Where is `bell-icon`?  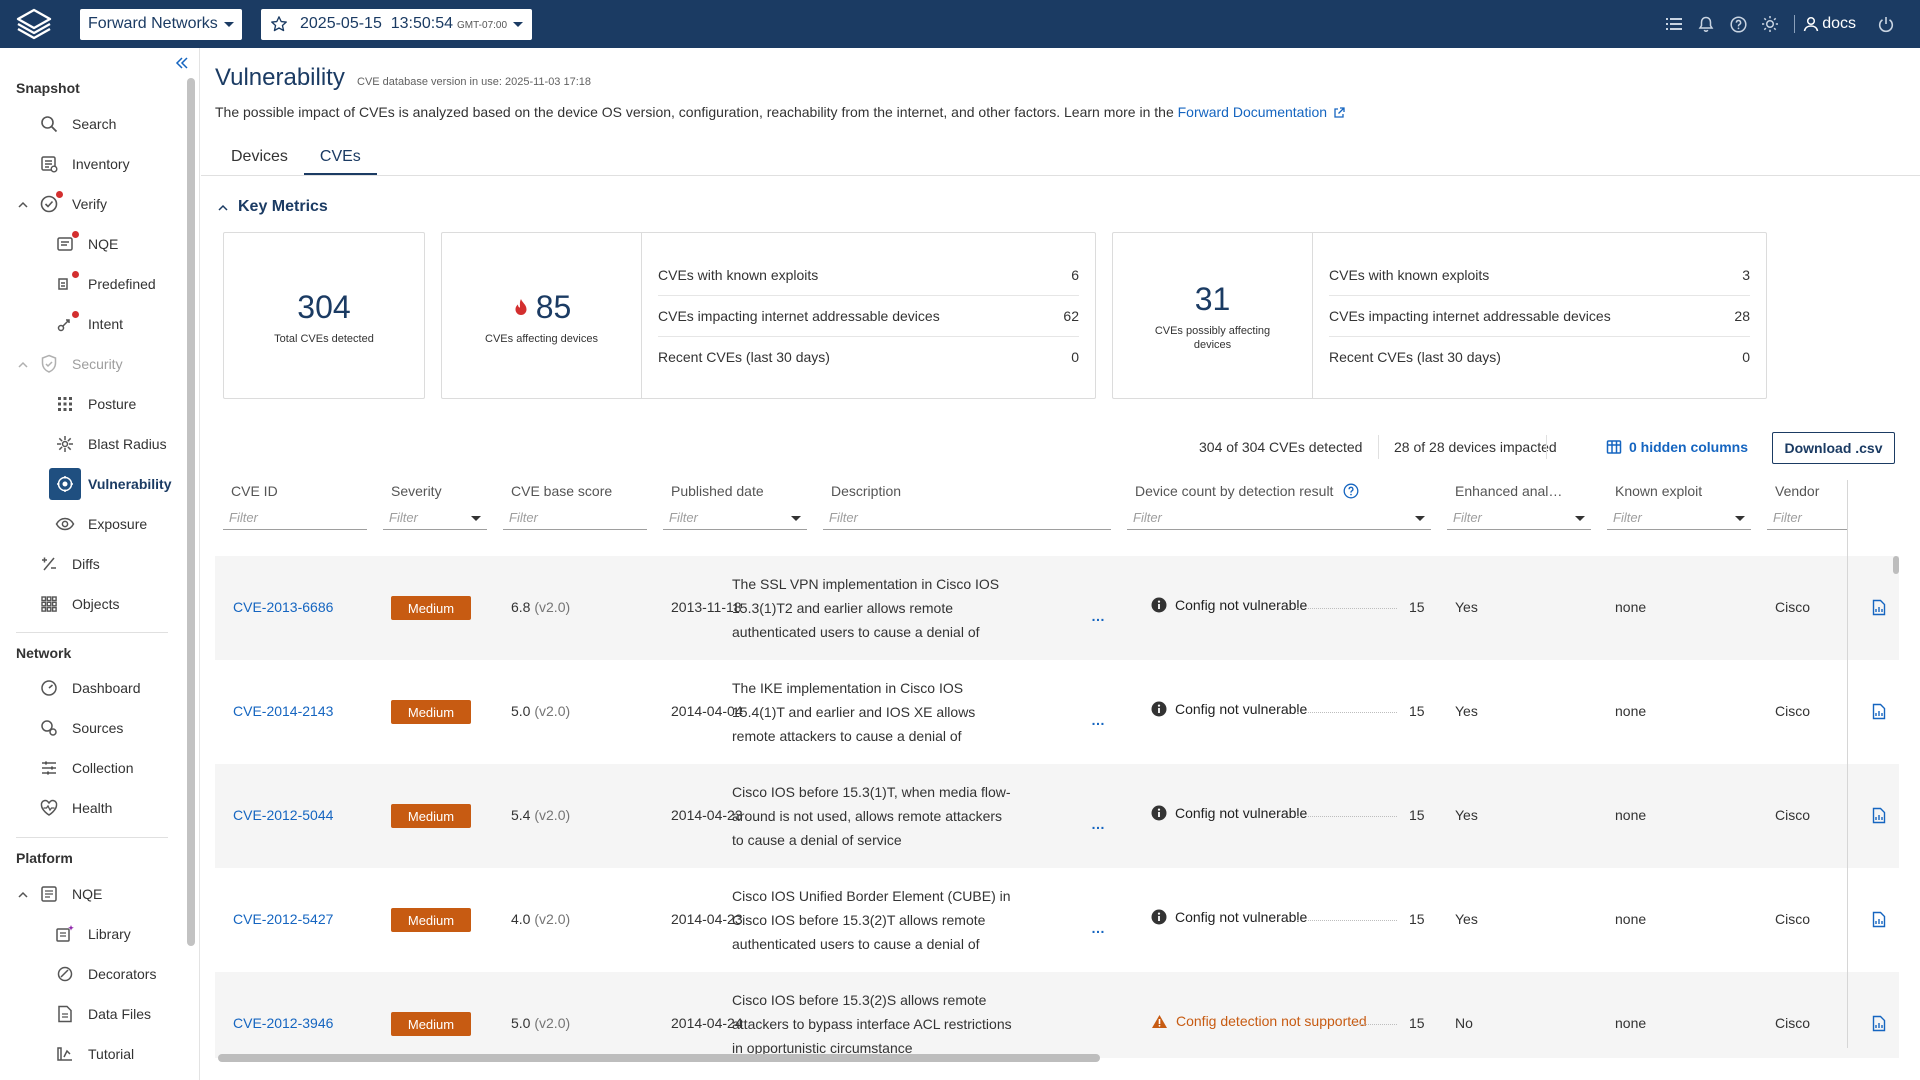 bell-icon is located at coordinates (1706, 24).